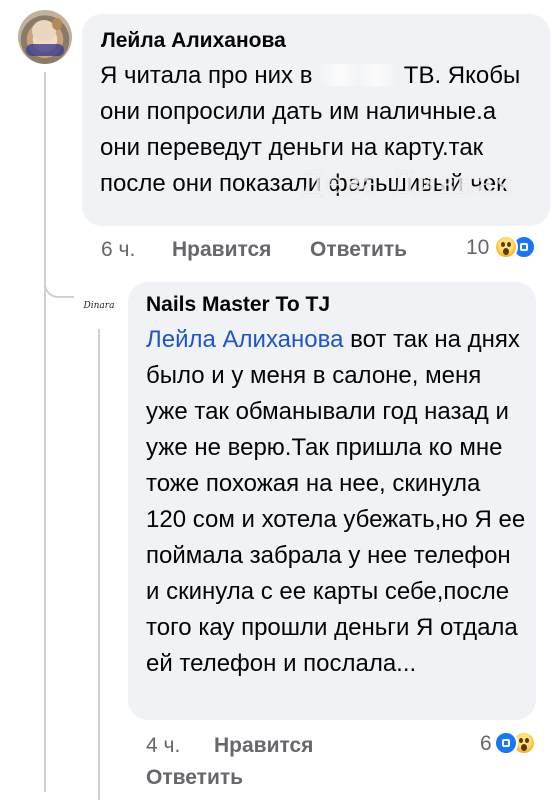 This screenshot has height=800, width=558. What do you see at coordinates (244, 339) in the screenshot?
I see `mention-link: Лейла Алиханова` at bounding box center [244, 339].